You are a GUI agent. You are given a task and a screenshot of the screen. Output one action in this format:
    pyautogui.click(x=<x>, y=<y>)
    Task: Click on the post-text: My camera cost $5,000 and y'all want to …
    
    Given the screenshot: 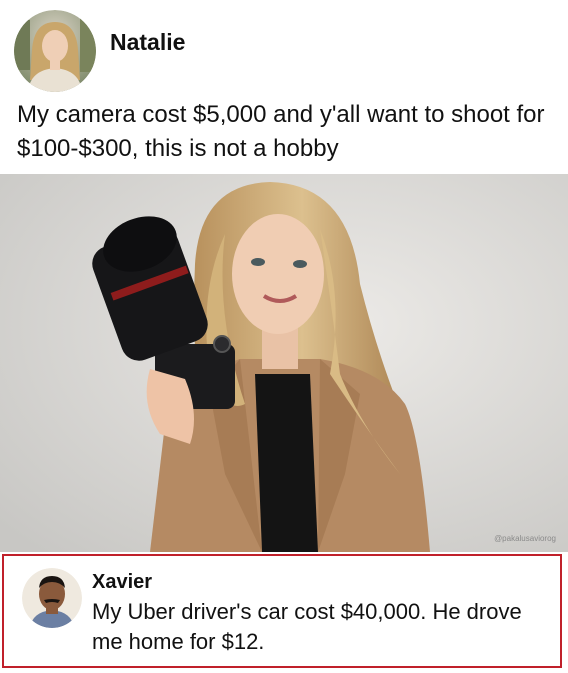 What is the action you would take?
    pyautogui.click(x=281, y=131)
    